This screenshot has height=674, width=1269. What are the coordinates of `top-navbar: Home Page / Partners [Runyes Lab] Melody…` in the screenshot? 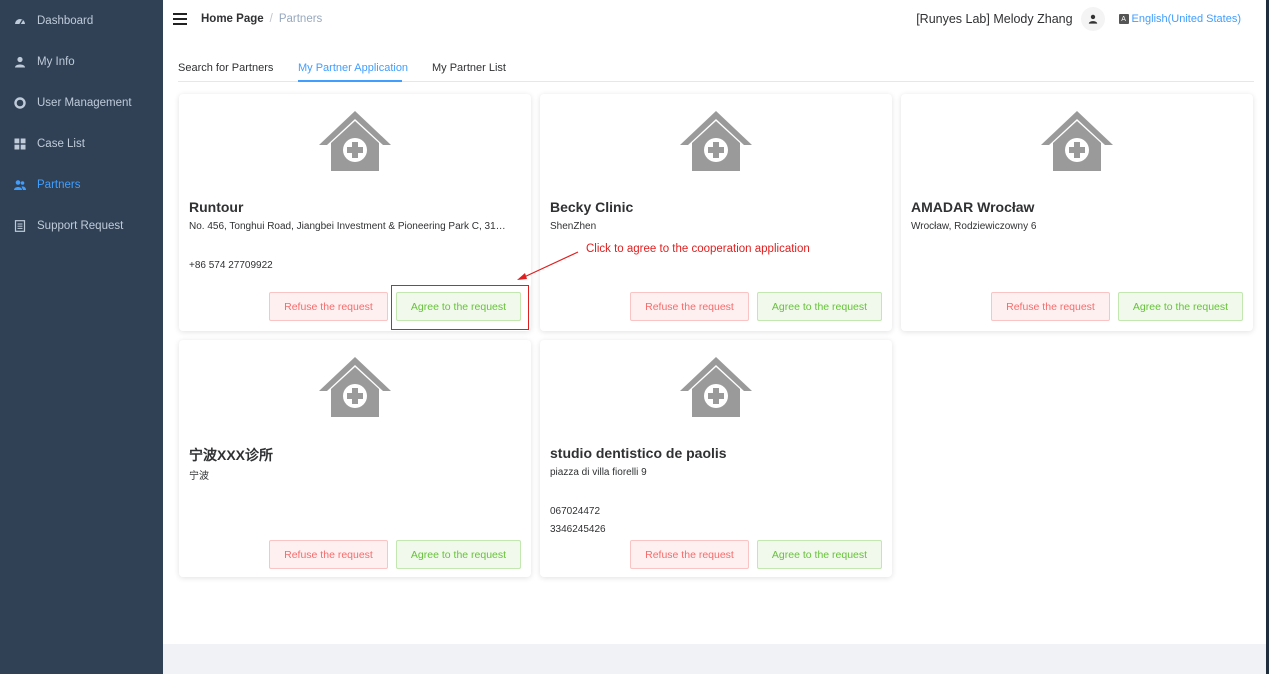 It's located at (716, 19).